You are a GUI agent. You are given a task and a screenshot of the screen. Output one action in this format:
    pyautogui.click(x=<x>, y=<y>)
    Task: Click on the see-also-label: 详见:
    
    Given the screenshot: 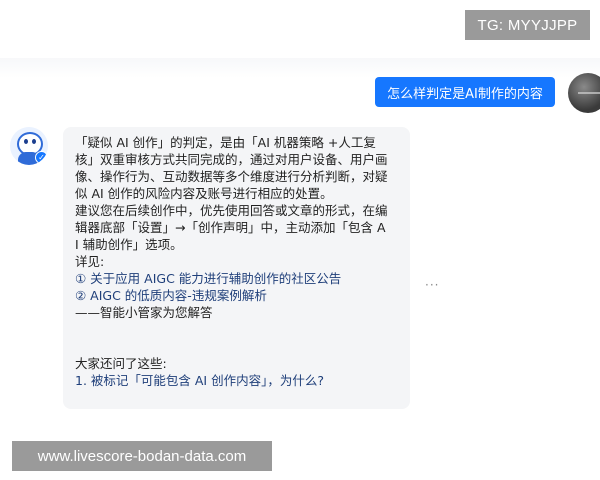 What is the action you would take?
    pyautogui.click(x=90, y=261)
    